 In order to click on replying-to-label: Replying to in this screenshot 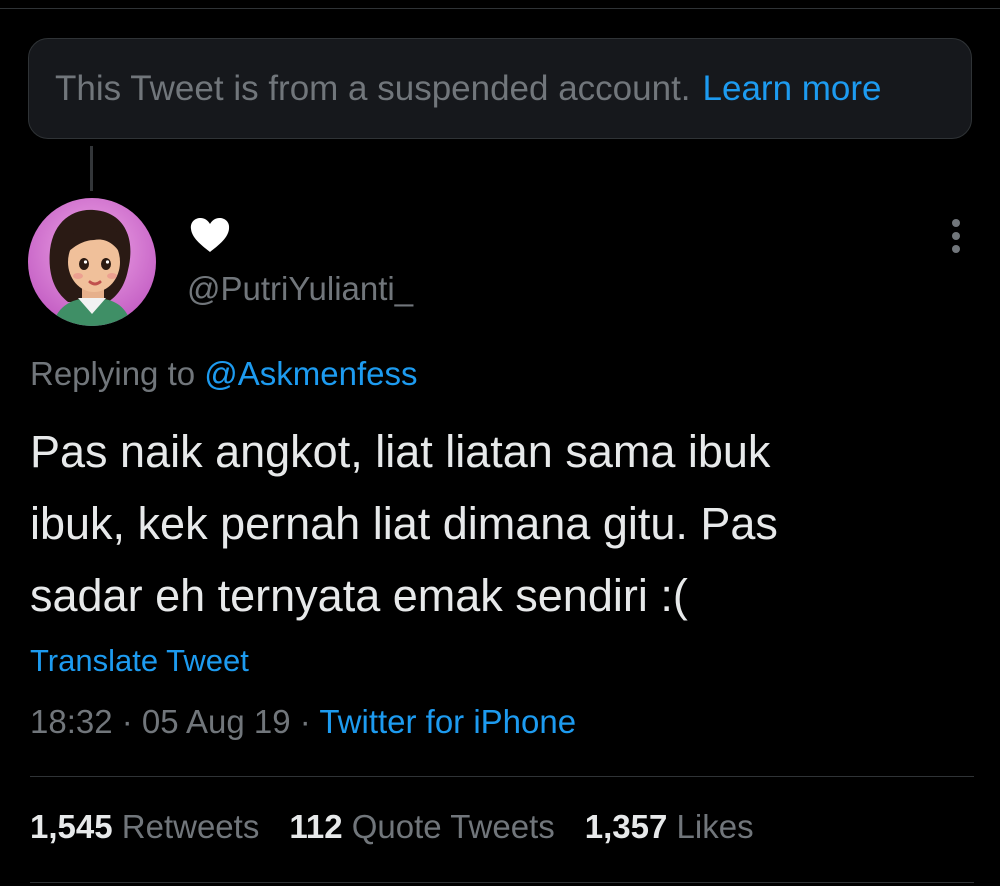, I will do `click(113, 373)`.